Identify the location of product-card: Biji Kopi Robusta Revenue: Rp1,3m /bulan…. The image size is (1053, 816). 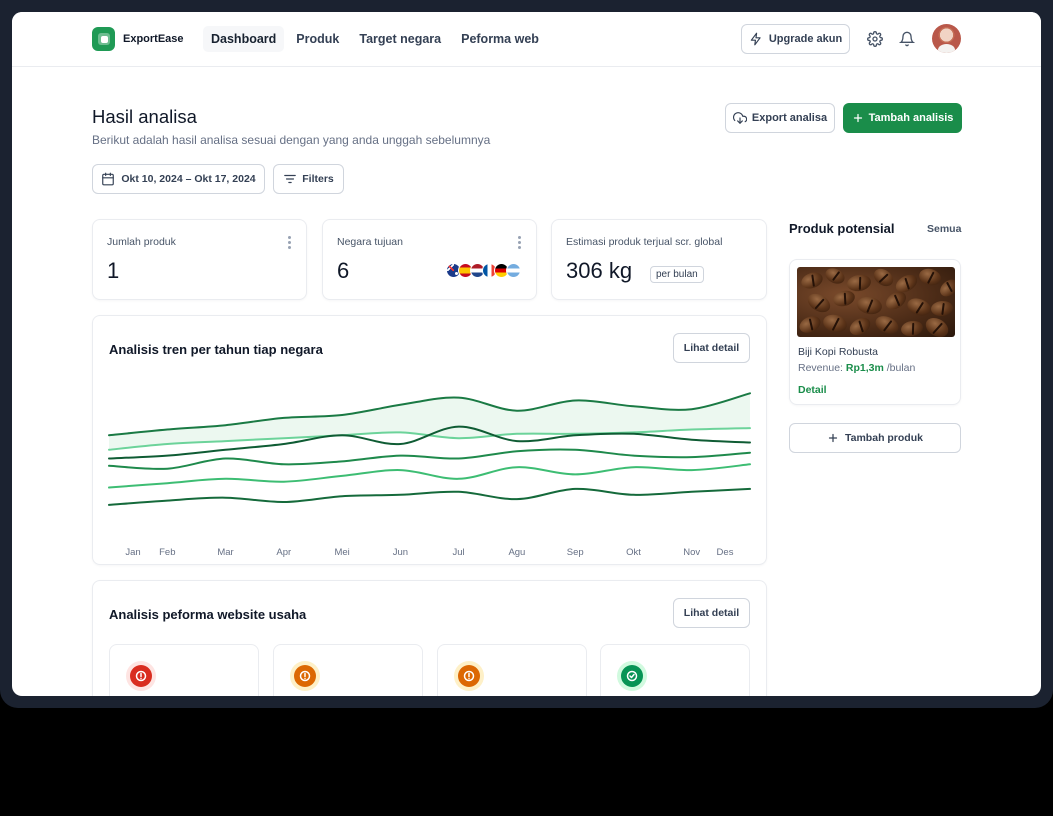
(875, 332).